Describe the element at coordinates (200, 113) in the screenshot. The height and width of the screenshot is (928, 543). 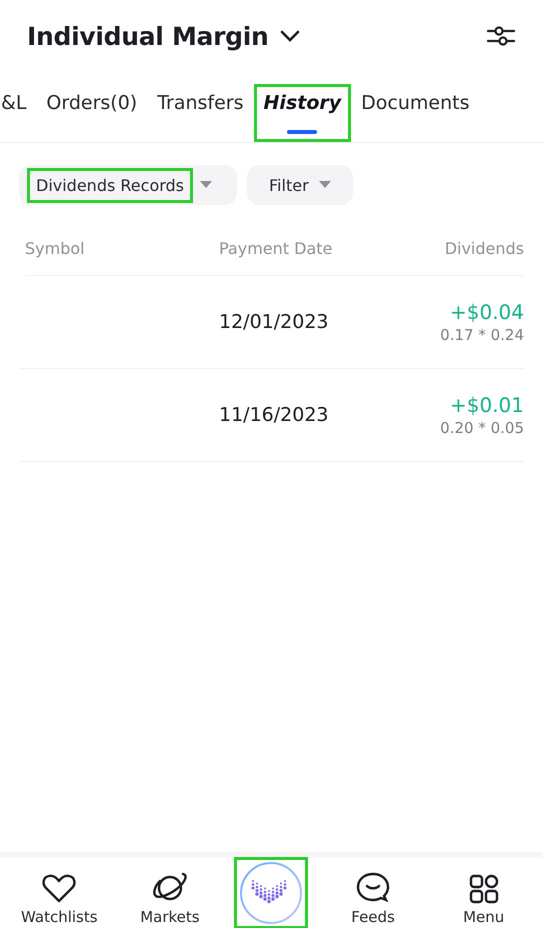
I see `tab: Transfers` at that location.